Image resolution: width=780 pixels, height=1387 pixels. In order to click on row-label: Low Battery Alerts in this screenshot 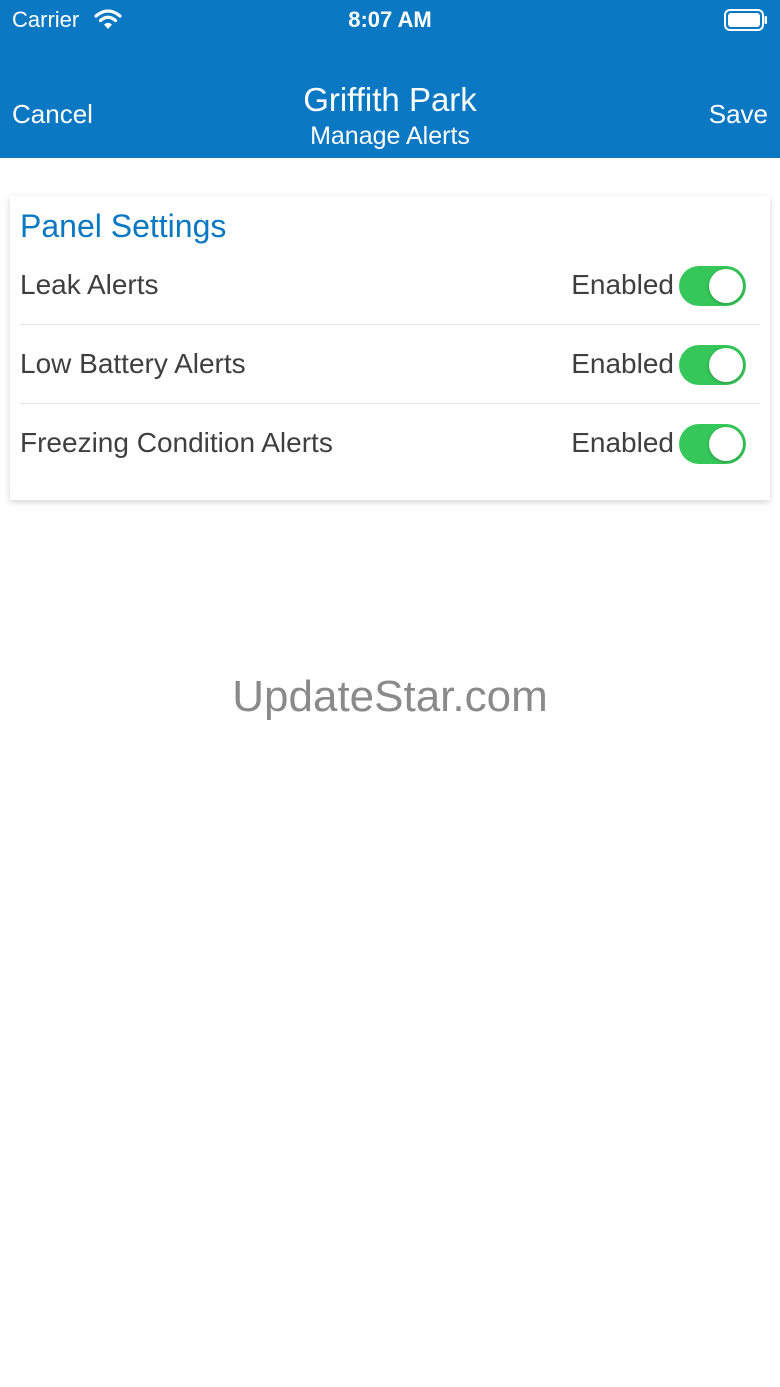, I will do `click(133, 363)`.